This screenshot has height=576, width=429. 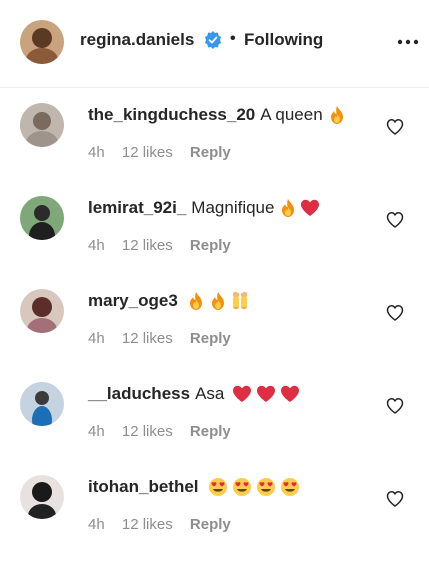 I want to click on comment-line: __laduchess Asa, so click(x=194, y=394).